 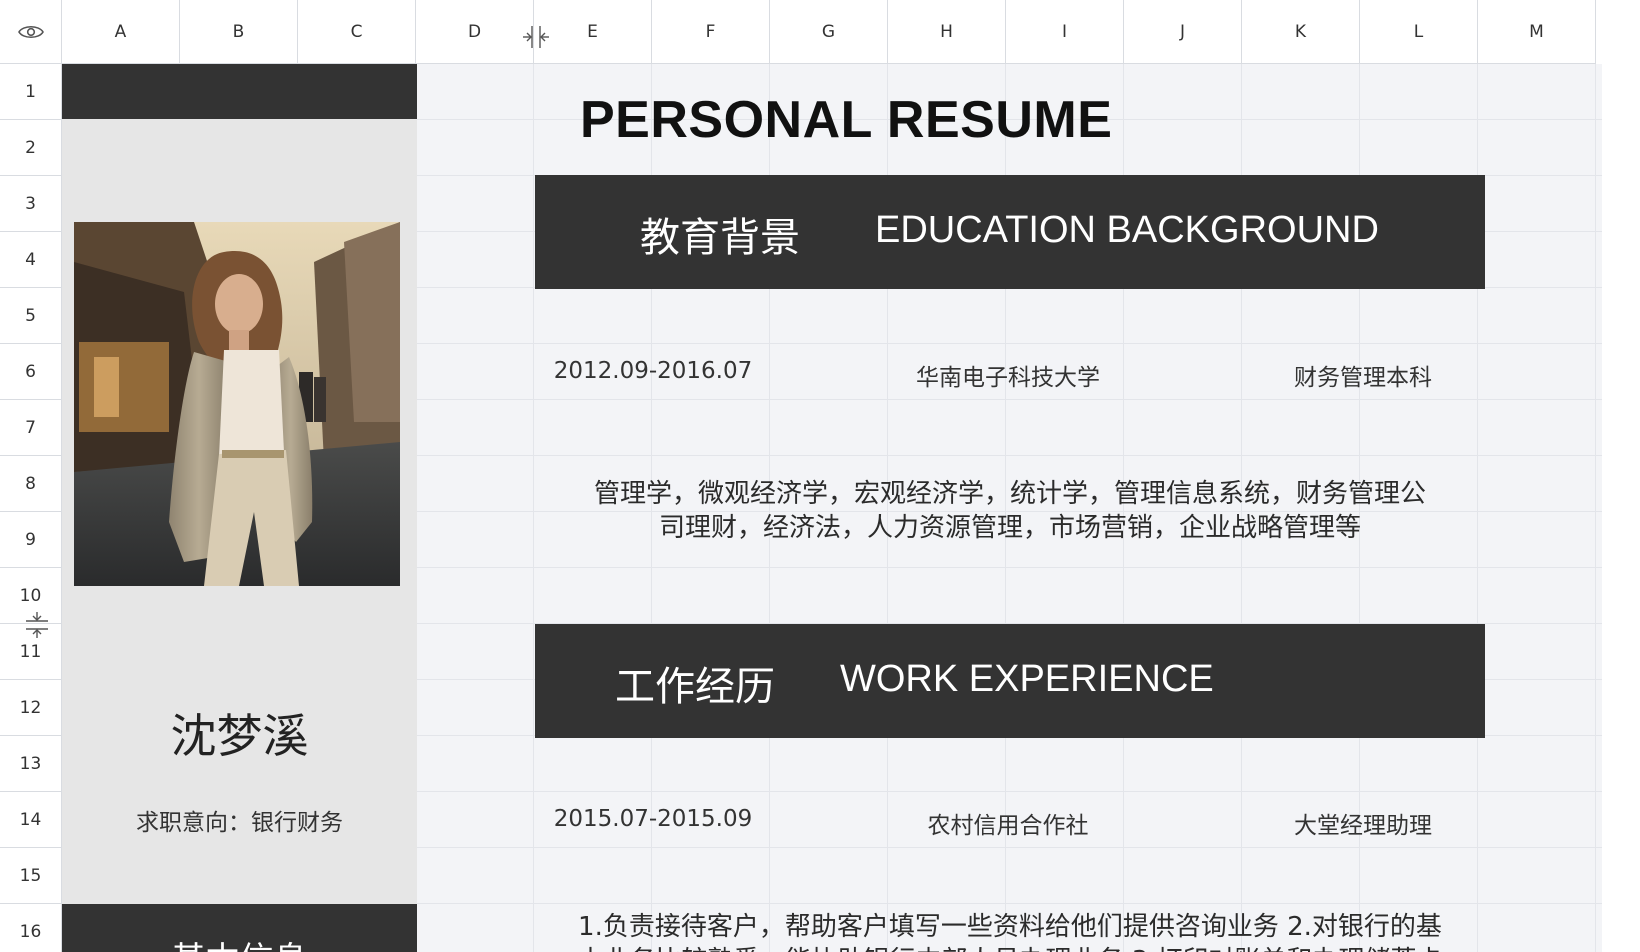 What do you see at coordinates (1363, 375) in the screenshot?
I see `education-major: 财务管理本科` at bounding box center [1363, 375].